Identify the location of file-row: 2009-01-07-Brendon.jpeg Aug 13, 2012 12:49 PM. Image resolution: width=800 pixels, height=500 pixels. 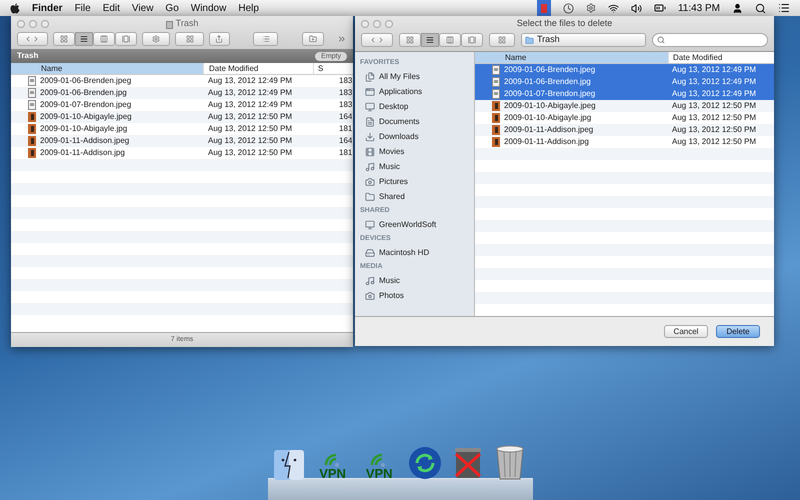
(624, 94).